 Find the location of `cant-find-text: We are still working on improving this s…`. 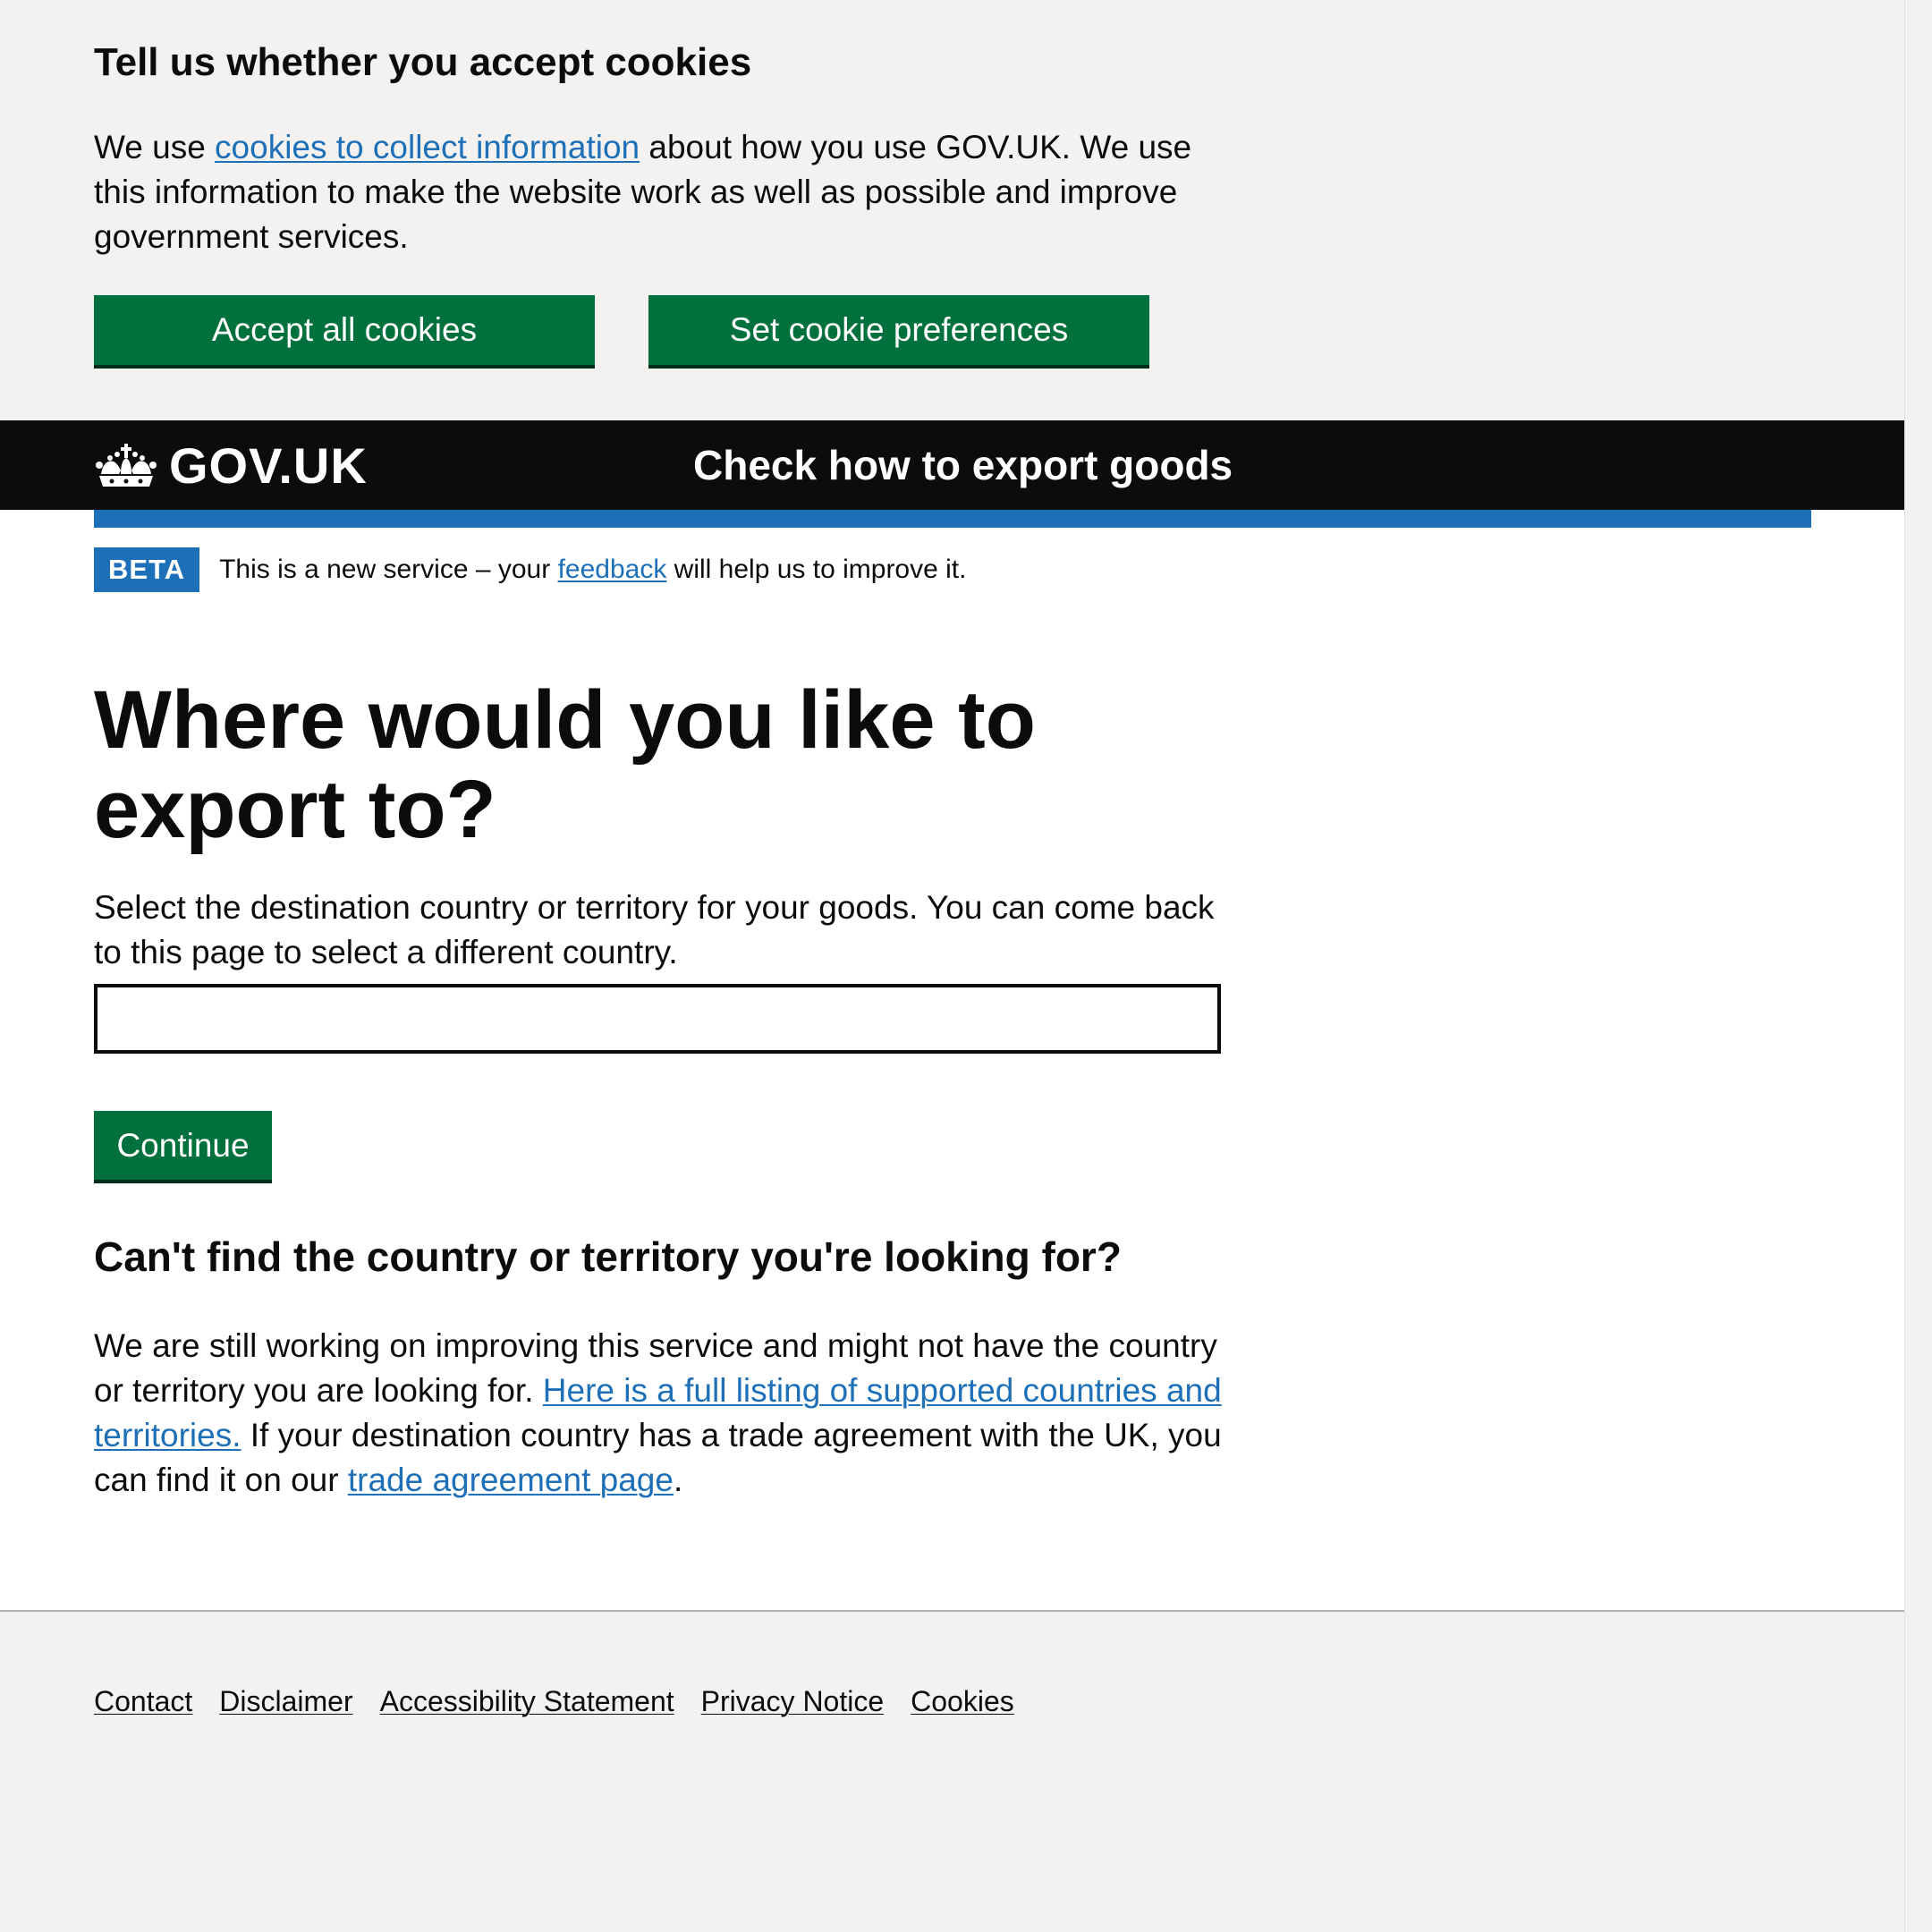

cant-find-text: We are still working on improving this s… is located at coordinates (664, 1413).